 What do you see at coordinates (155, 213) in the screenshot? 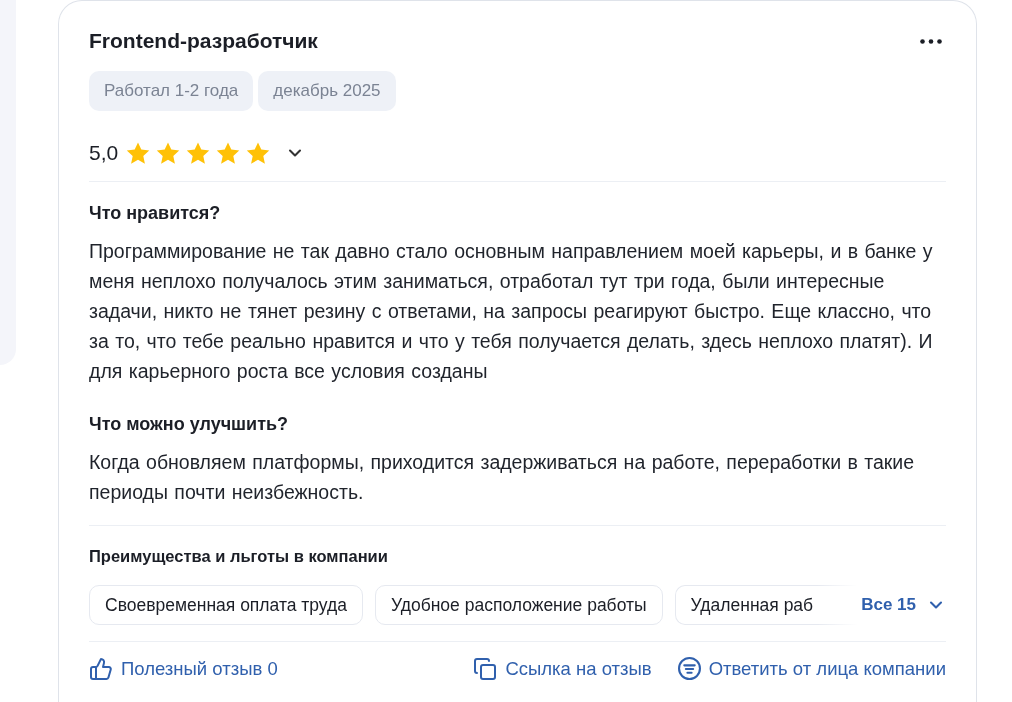
I see `section-heading: Что нравится?` at bounding box center [155, 213].